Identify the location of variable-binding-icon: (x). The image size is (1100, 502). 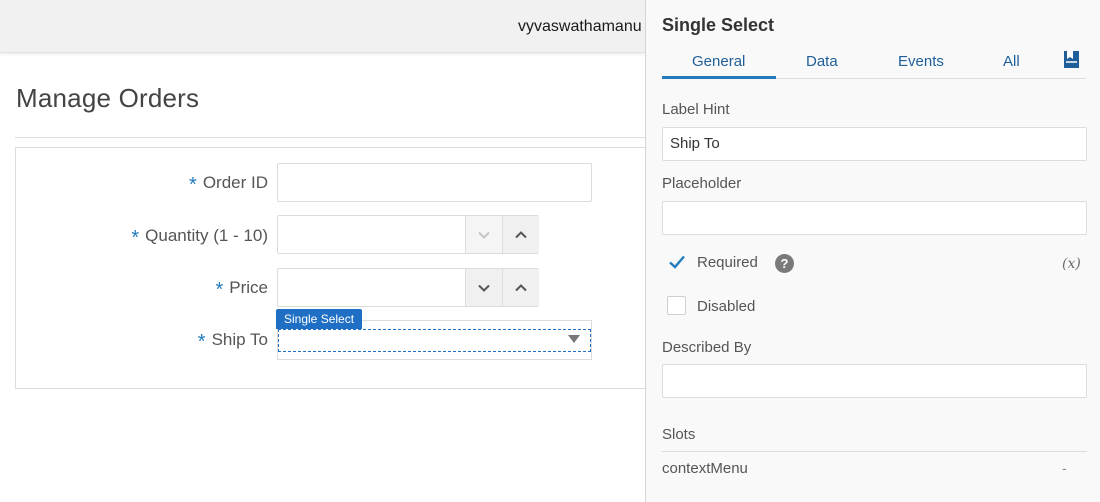
(1071, 264).